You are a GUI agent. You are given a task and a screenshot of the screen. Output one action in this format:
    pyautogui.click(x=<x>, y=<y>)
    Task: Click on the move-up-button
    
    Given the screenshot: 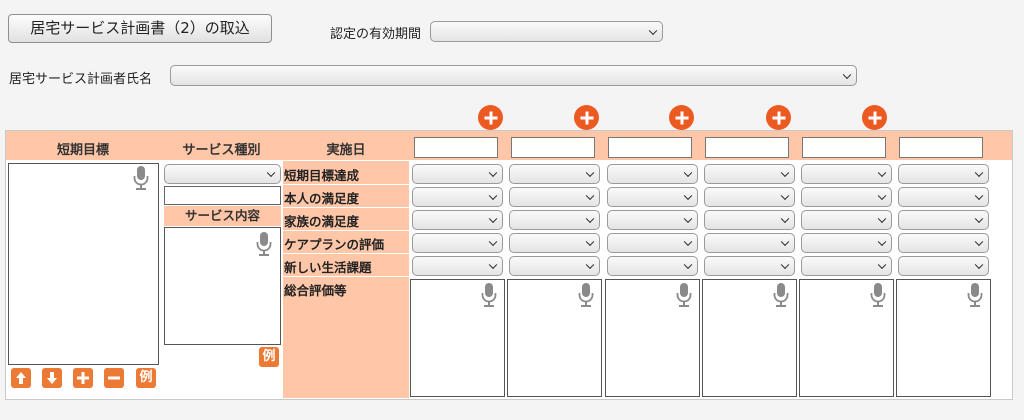 What is the action you would take?
    pyautogui.click(x=21, y=378)
    